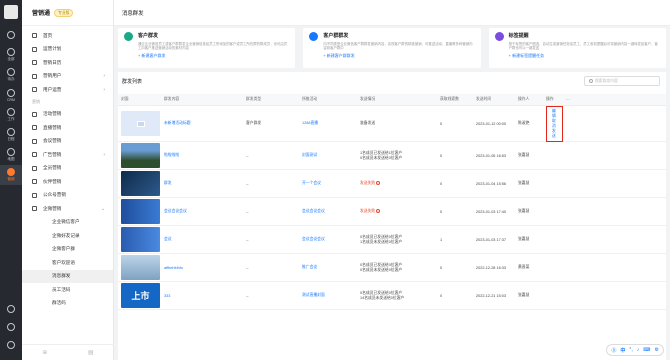  I want to click on sidebar-item: 全员营销, so click(67, 169).